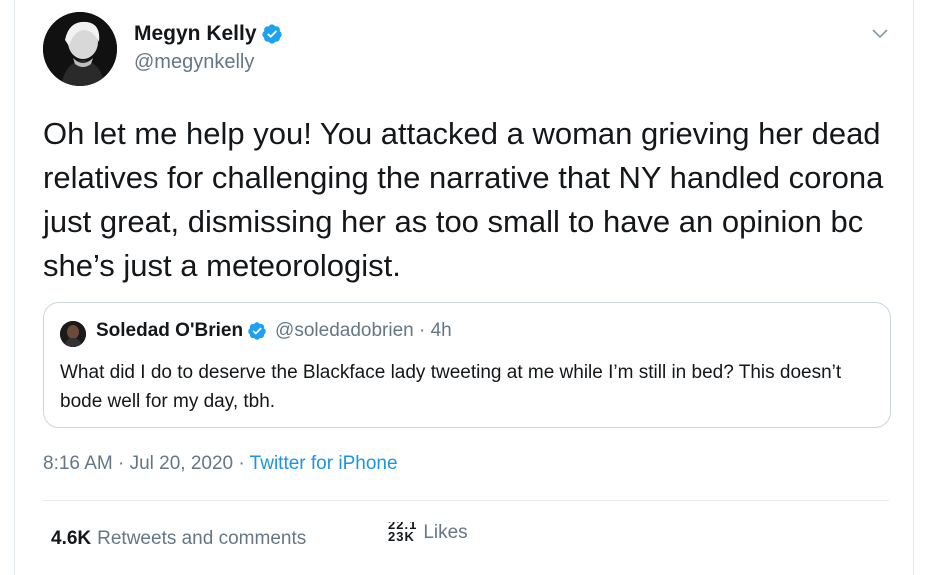 The image size is (930, 575). What do you see at coordinates (466, 500) in the screenshot?
I see `divider` at bounding box center [466, 500].